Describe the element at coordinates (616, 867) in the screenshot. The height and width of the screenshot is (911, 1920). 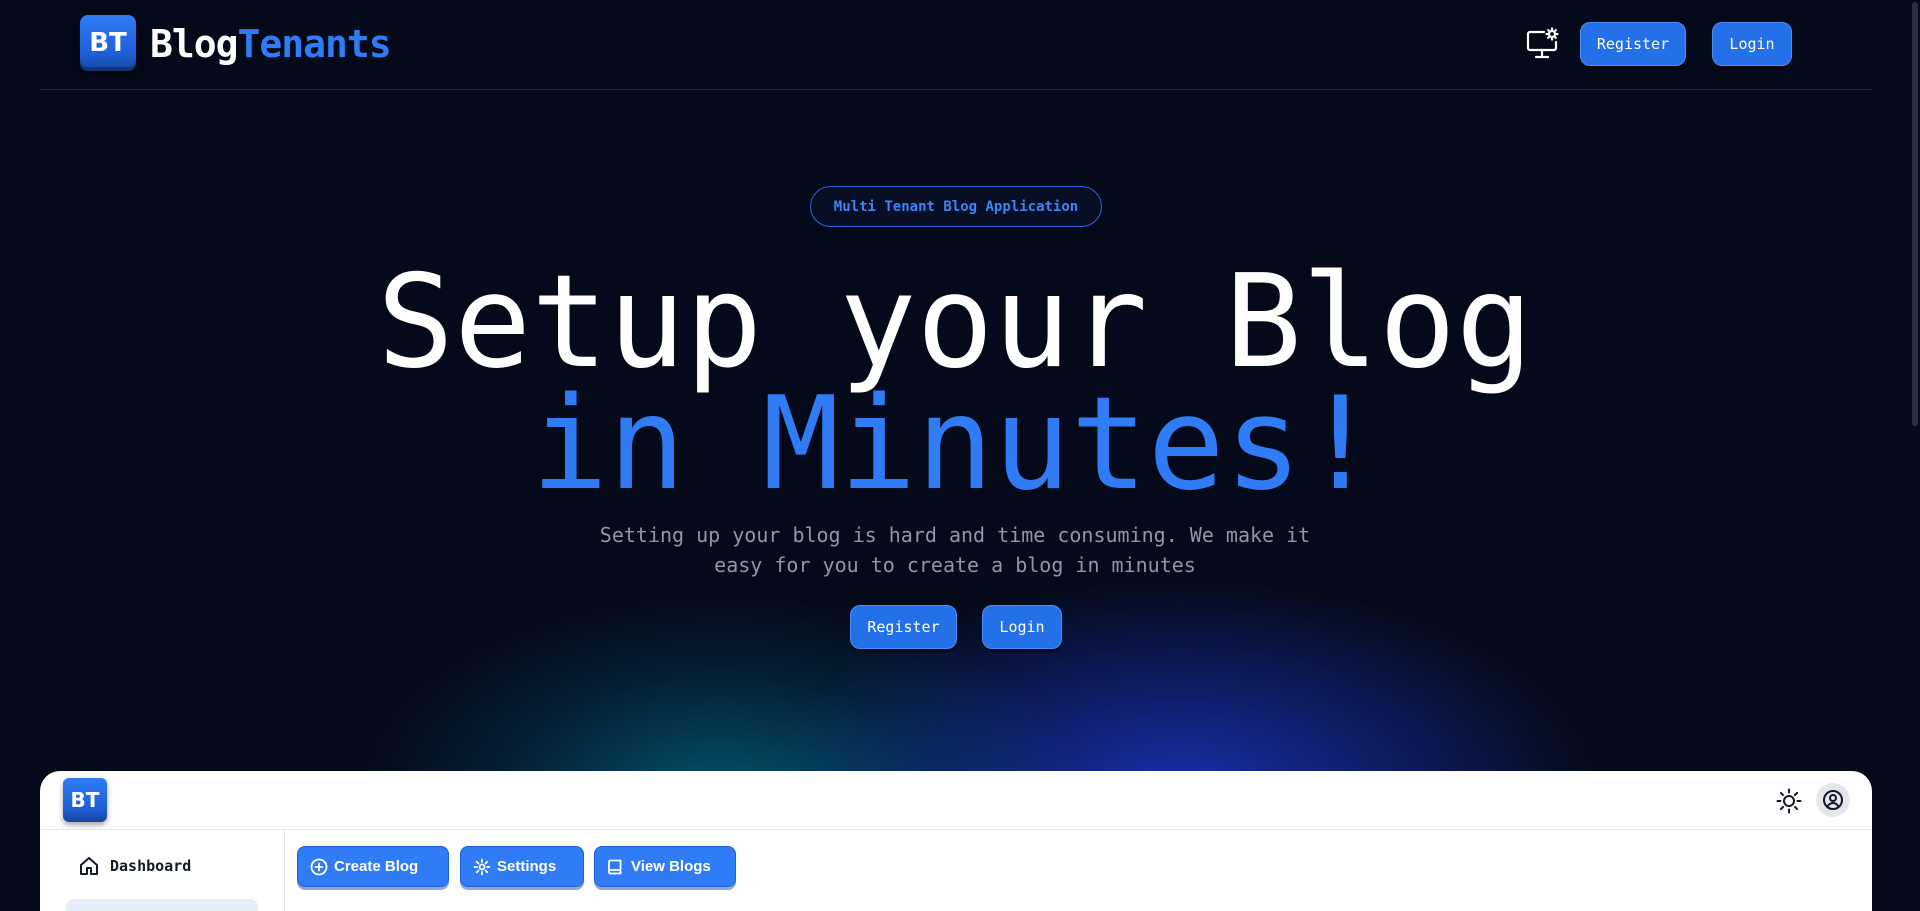
I see `book-icon` at that location.